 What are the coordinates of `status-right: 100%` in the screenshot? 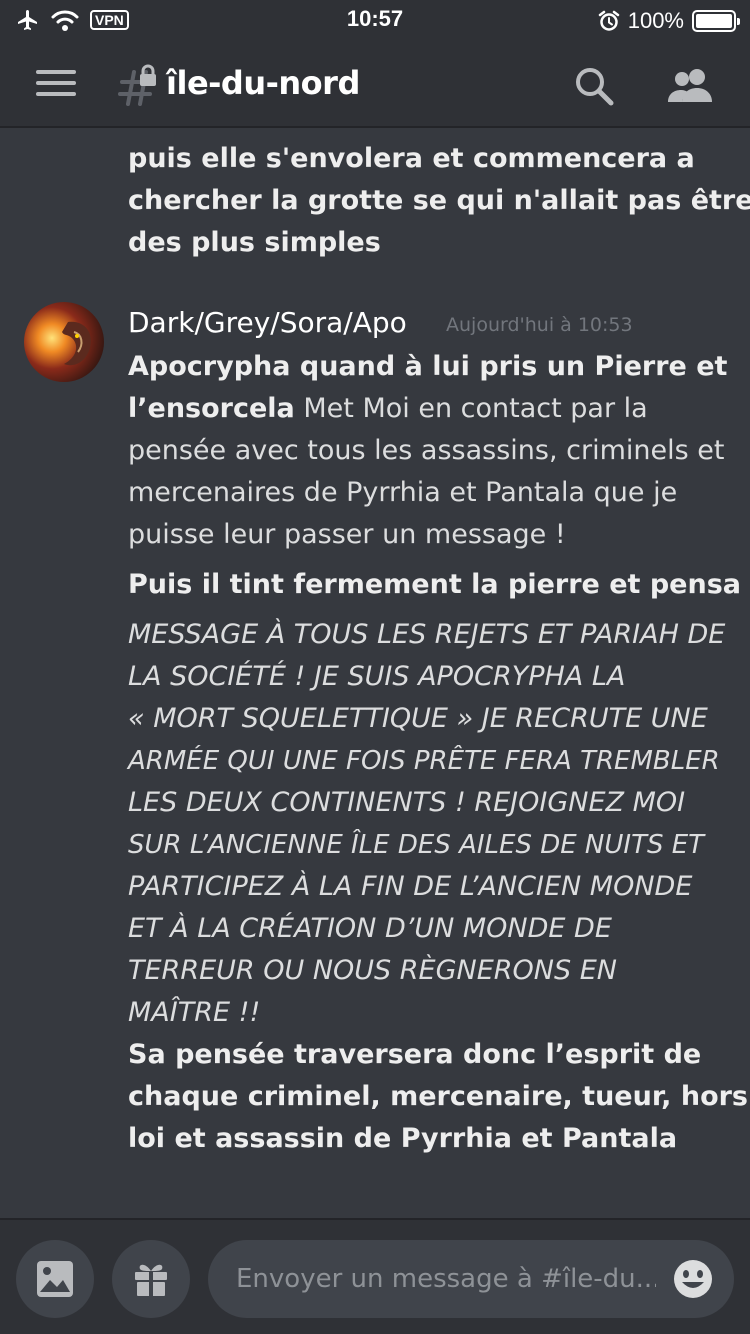 It's located at (669, 21).